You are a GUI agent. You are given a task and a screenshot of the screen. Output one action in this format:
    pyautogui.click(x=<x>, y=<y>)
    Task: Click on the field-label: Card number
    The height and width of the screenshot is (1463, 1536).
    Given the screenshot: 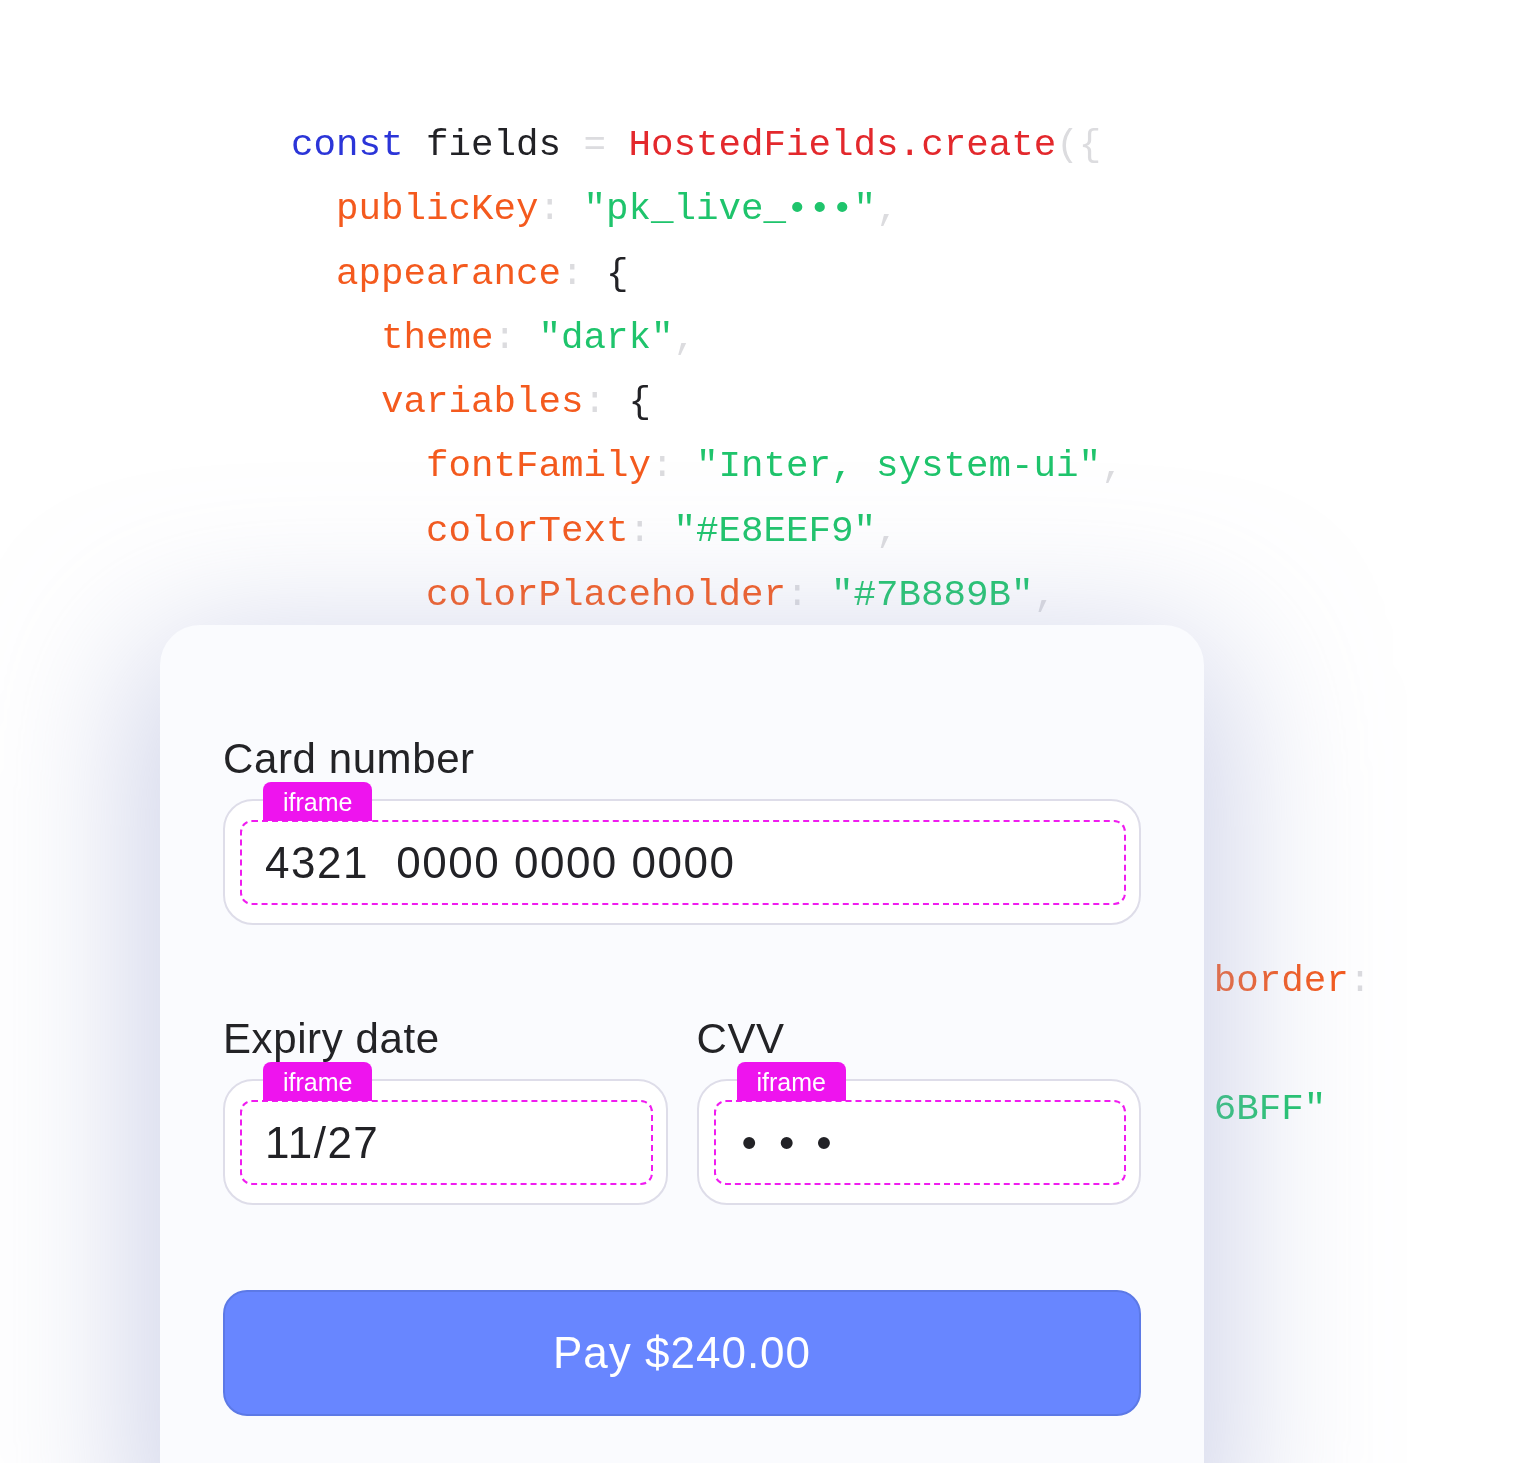 What is the action you would take?
    pyautogui.click(x=349, y=759)
    